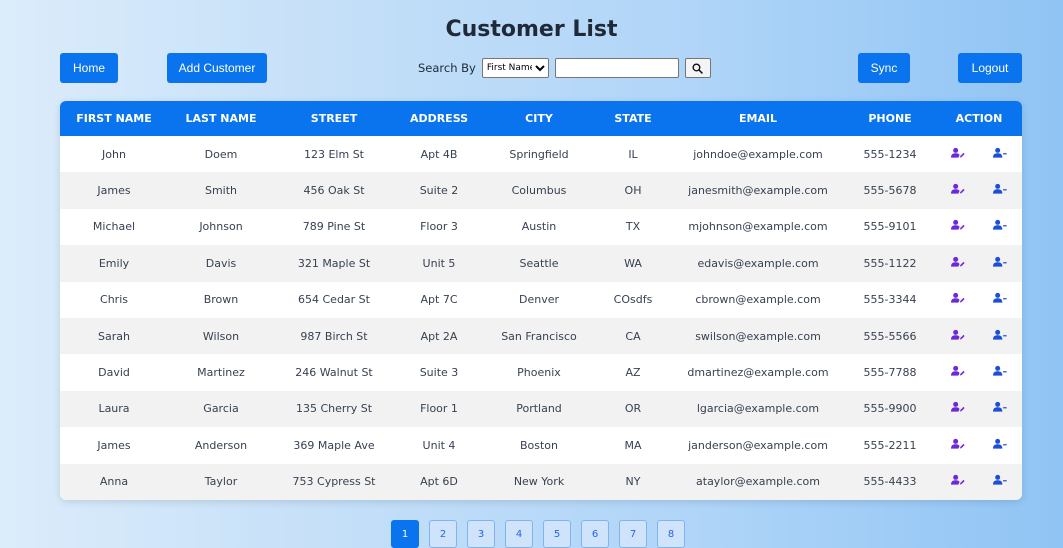 The height and width of the screenshot is (548, 1063). I want to click on cell-phone: 555-1122, so click(890, 263).